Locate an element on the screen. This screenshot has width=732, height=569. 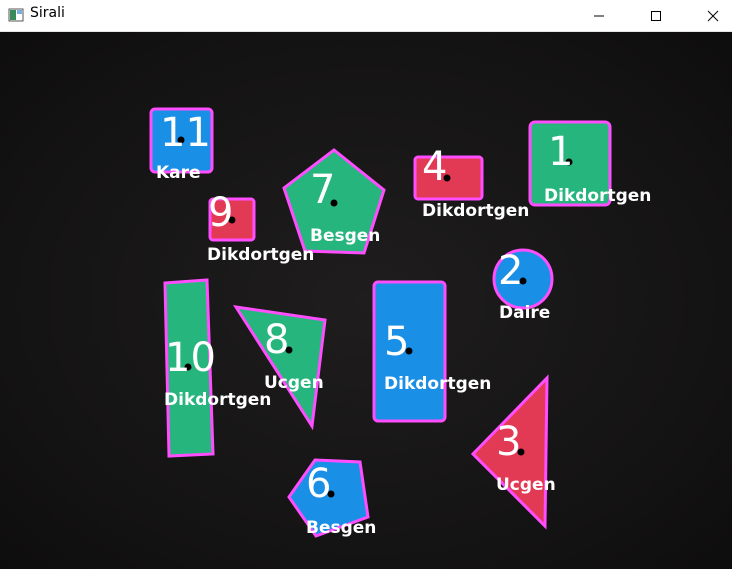
shape-11-number: 11 is located at coordinates (185, 133).